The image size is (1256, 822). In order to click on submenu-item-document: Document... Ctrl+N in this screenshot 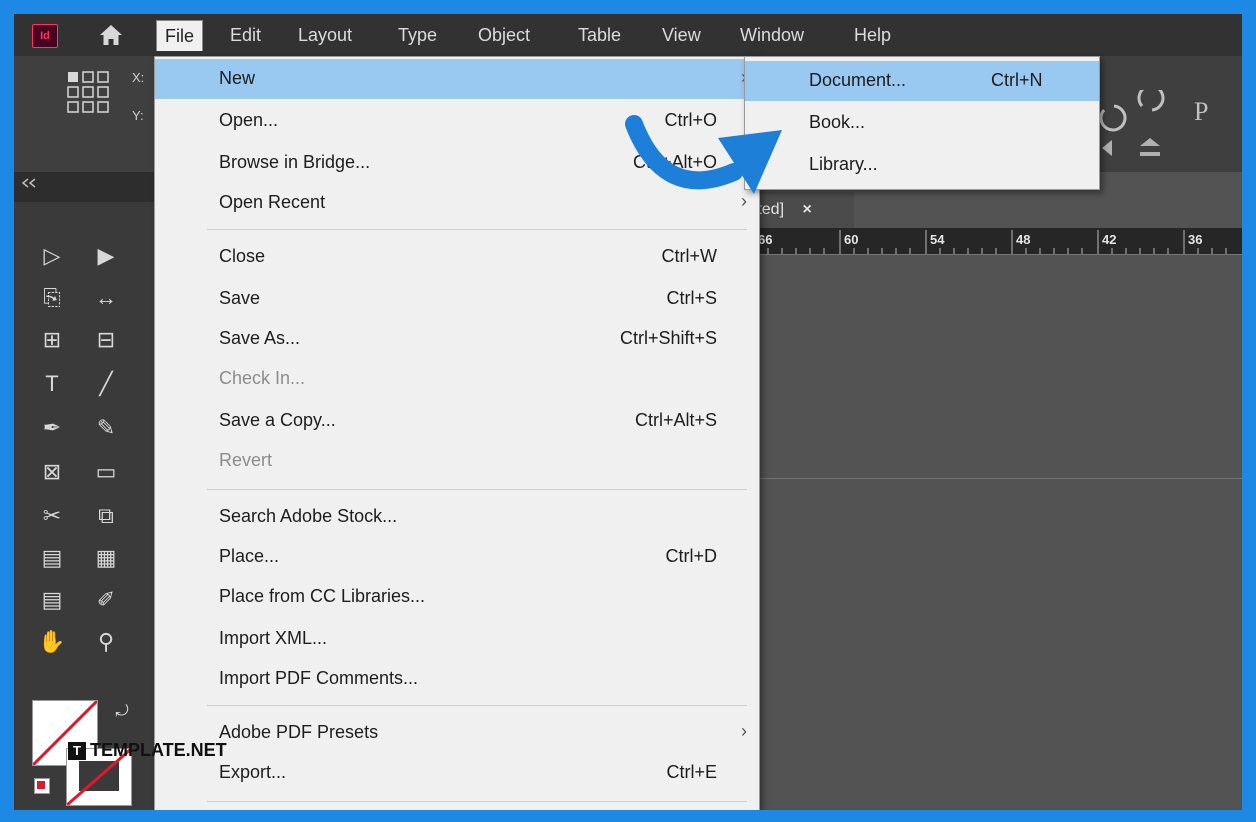, I will do `click(922, 81)`.